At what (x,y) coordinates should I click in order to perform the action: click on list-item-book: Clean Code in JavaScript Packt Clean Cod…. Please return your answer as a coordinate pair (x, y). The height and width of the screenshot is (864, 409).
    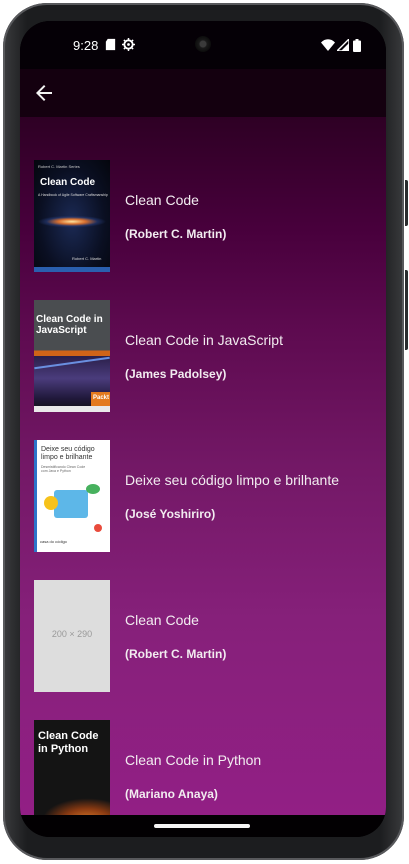
    Looking at the image, I should click on (203, 356).